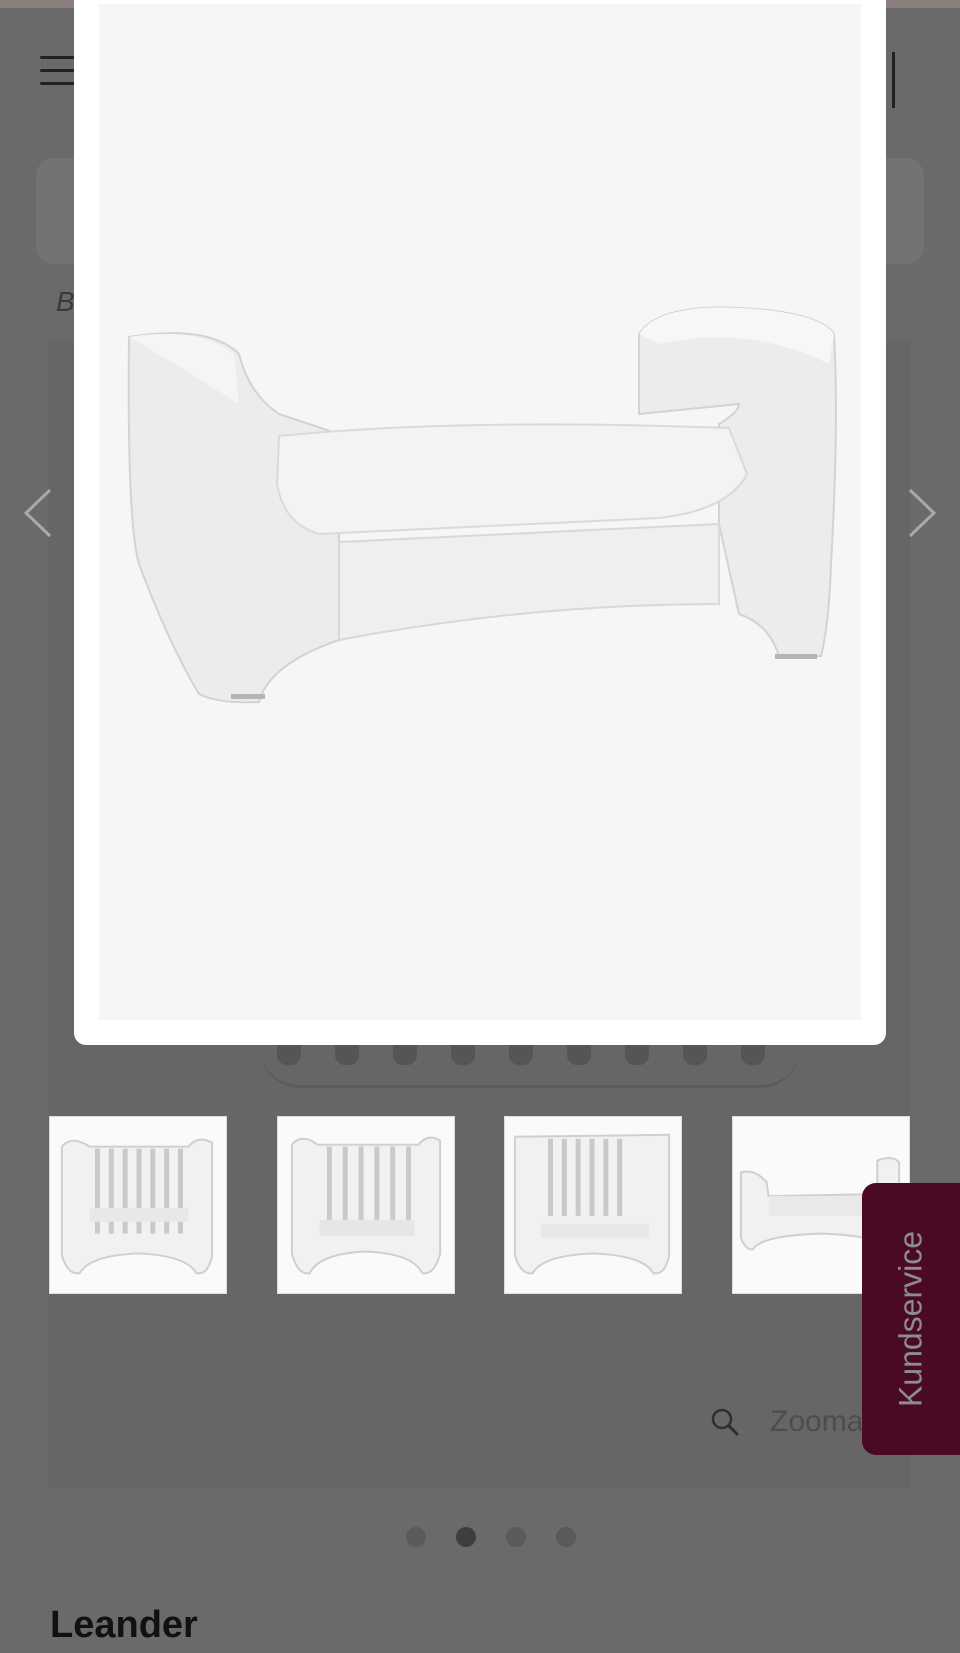  What do you see at coordinates (923, 513) in the screenshot?
I see `chevron-right-icon` at bounding box center [923, 513].